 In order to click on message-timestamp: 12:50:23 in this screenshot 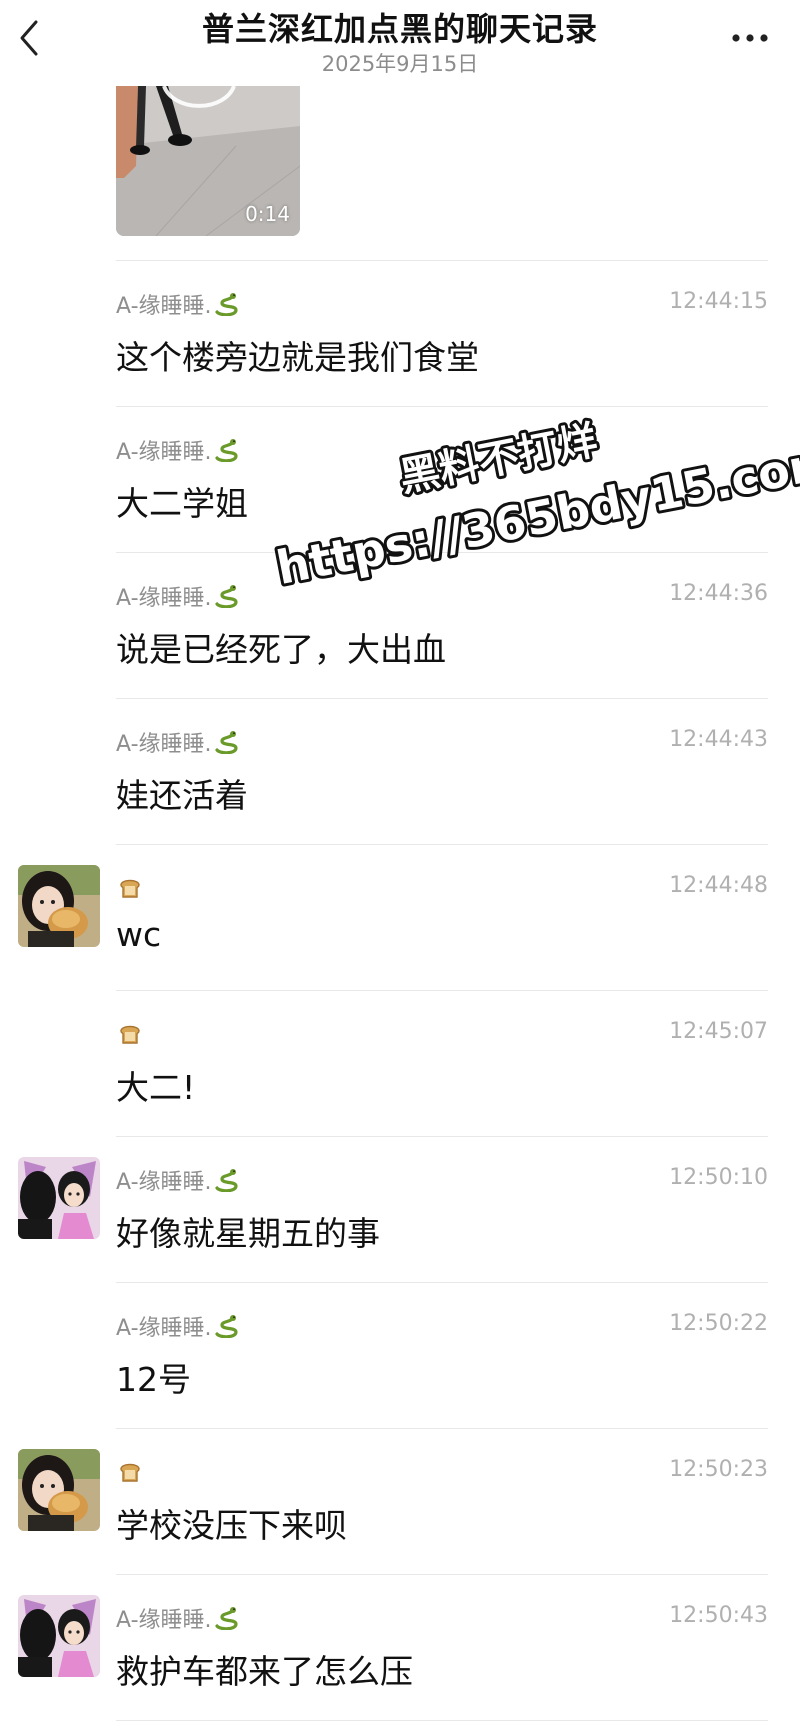, I will do `click(718, 1469)`.